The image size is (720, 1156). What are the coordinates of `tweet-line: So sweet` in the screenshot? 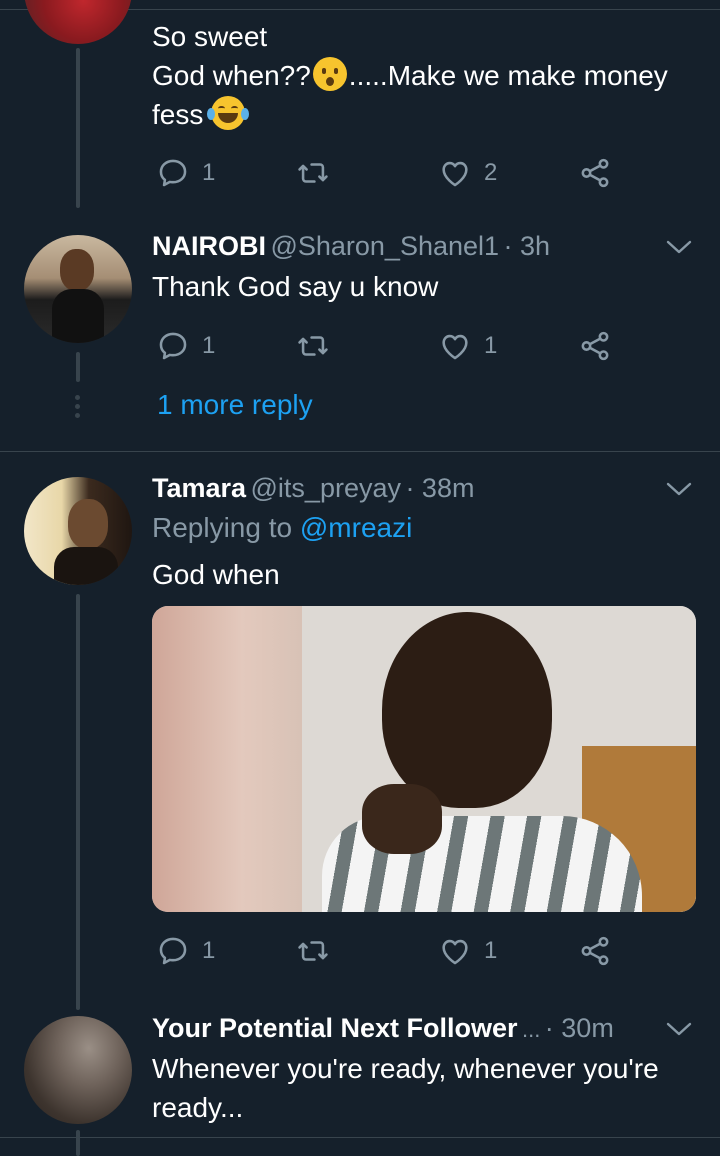 It's located at (210, 36).